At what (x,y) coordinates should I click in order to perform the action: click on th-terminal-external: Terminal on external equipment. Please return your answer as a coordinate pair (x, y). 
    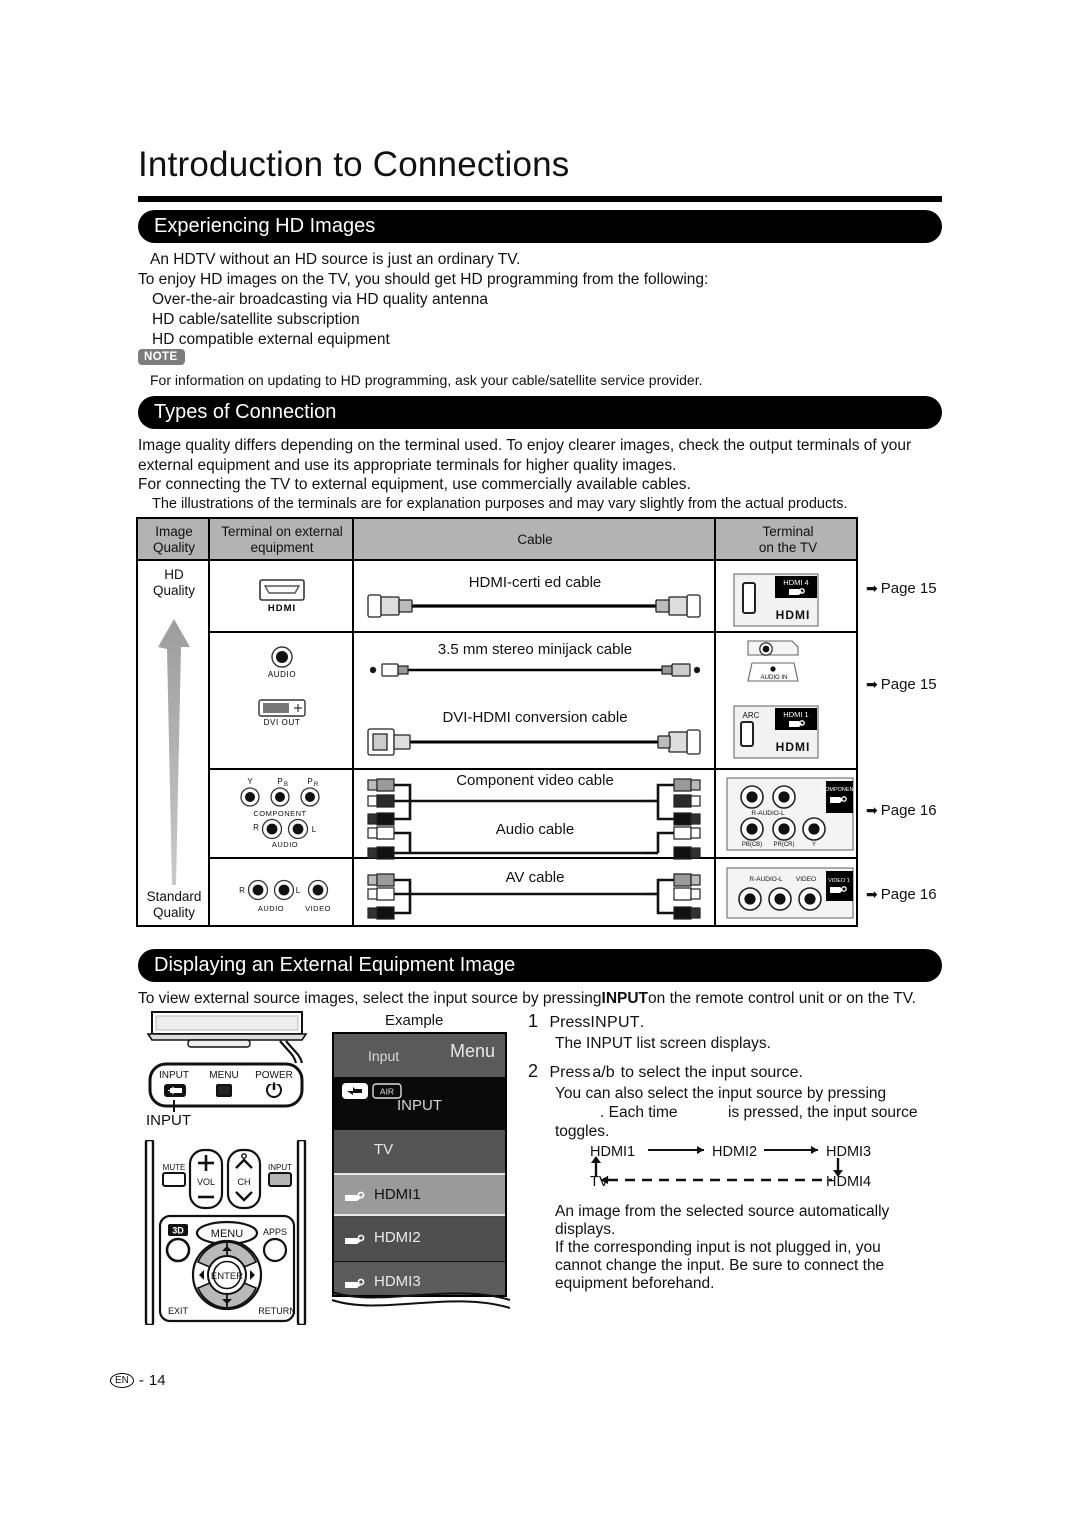
    Looking at the image, I should click on (282, 539).